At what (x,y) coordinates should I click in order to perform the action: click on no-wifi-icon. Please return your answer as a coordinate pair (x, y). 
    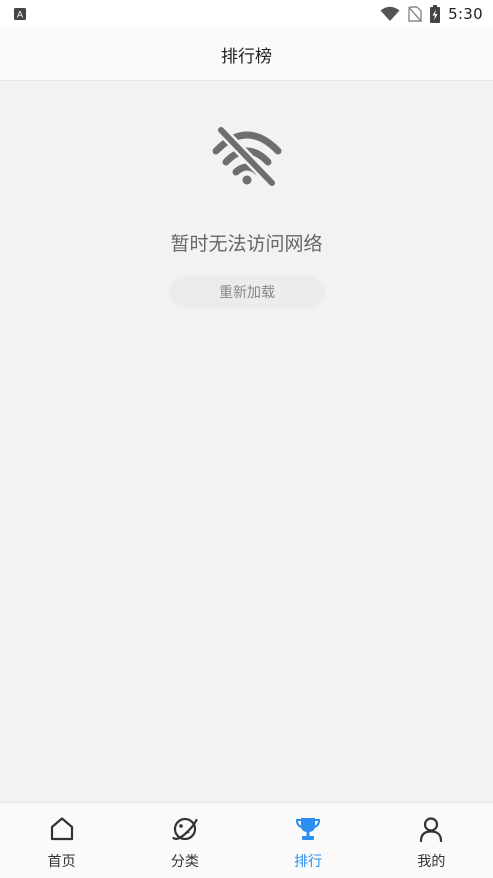
    Looking at the image, I should click on (247, 156).